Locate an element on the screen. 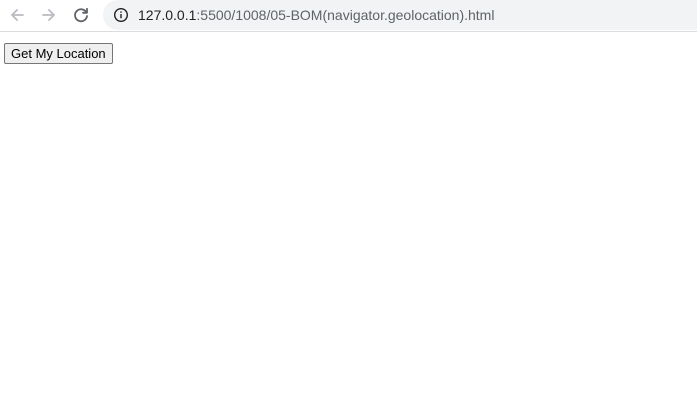  back-button is located at coordinates (17, 15).